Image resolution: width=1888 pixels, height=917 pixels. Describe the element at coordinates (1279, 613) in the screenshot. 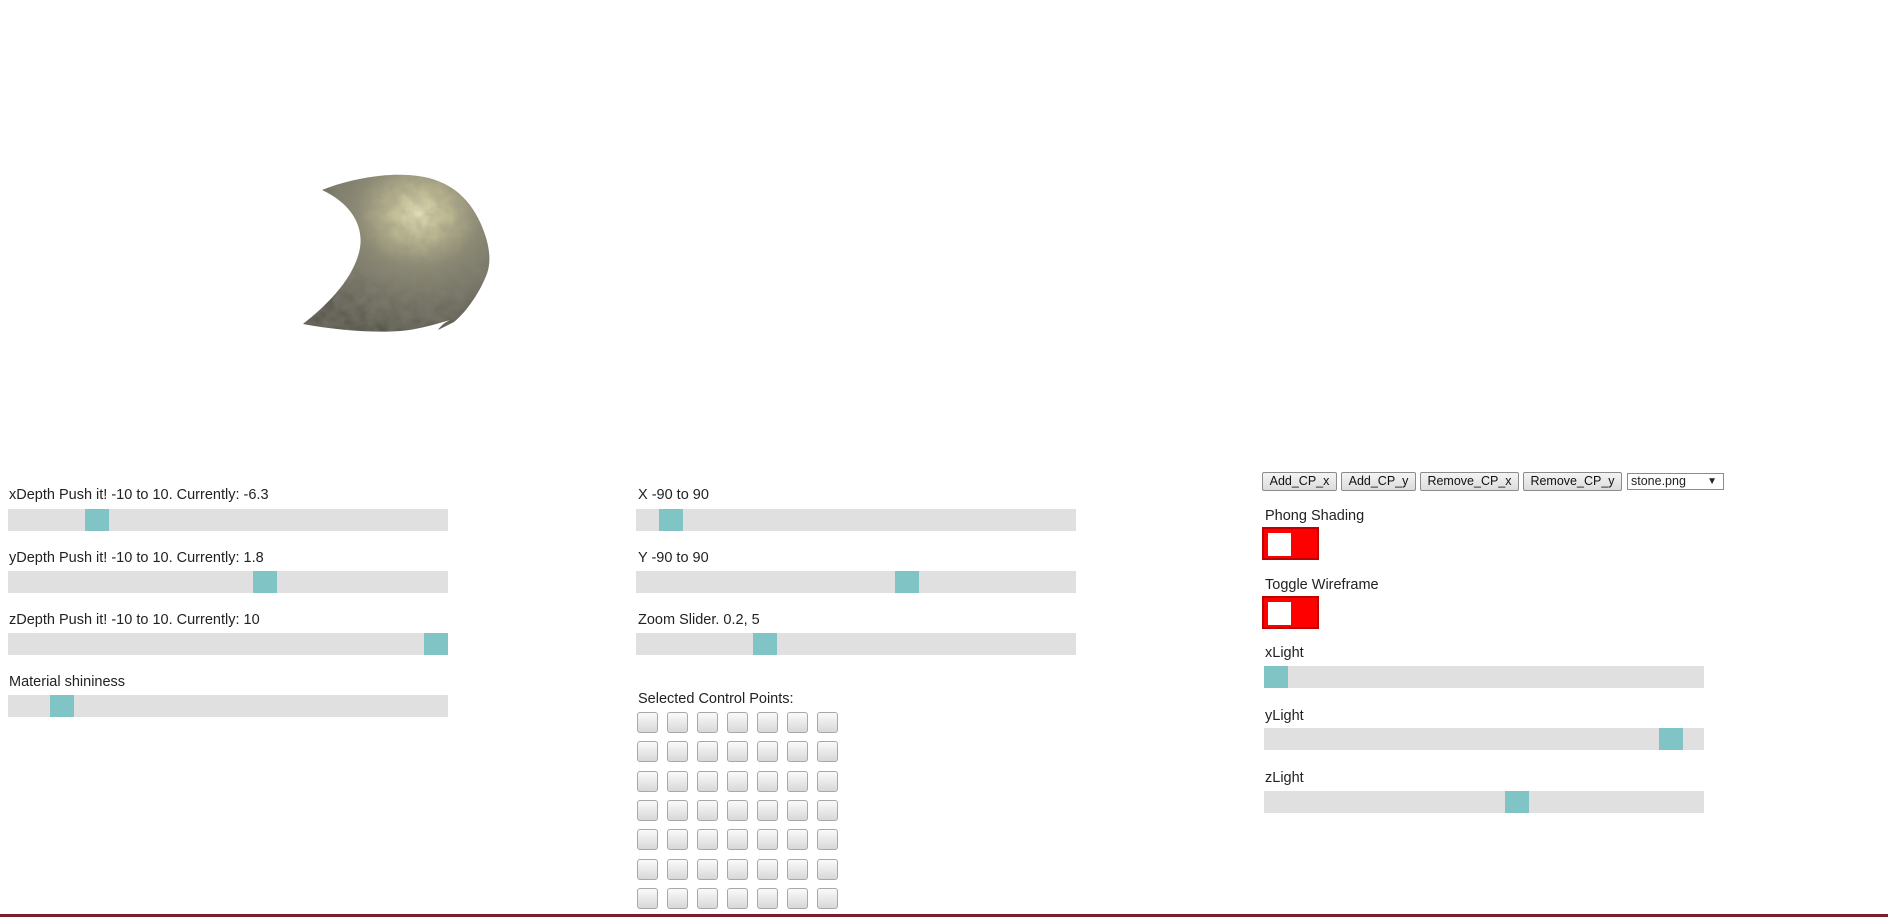

I see `wireframe-toggle-knob` at that location.